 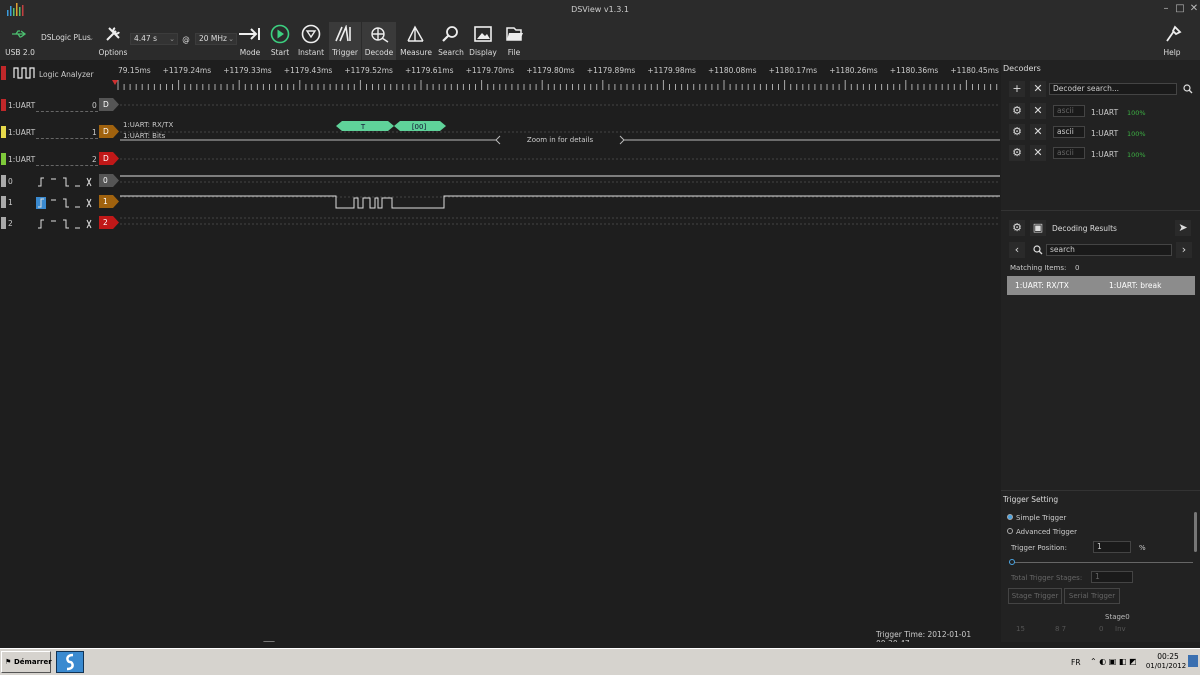 What do you see at coordinates (1180, 9) in the screenshot?
I see `maximize-icon: □` at bounding box center [1180, 9].